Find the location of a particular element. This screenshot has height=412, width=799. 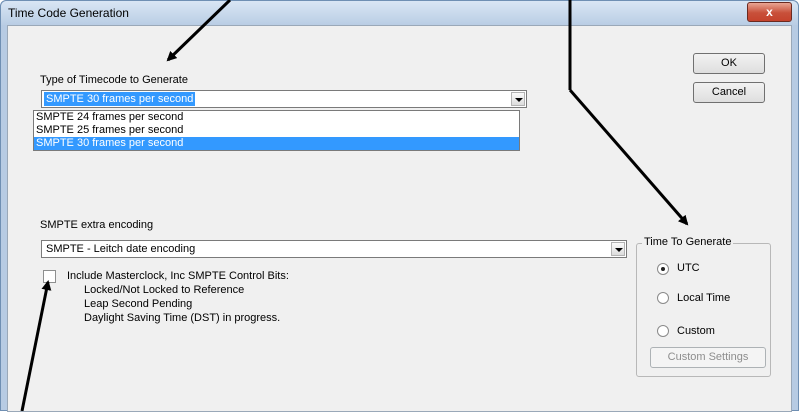

local-time-radio is located at coordinates (663, 298).